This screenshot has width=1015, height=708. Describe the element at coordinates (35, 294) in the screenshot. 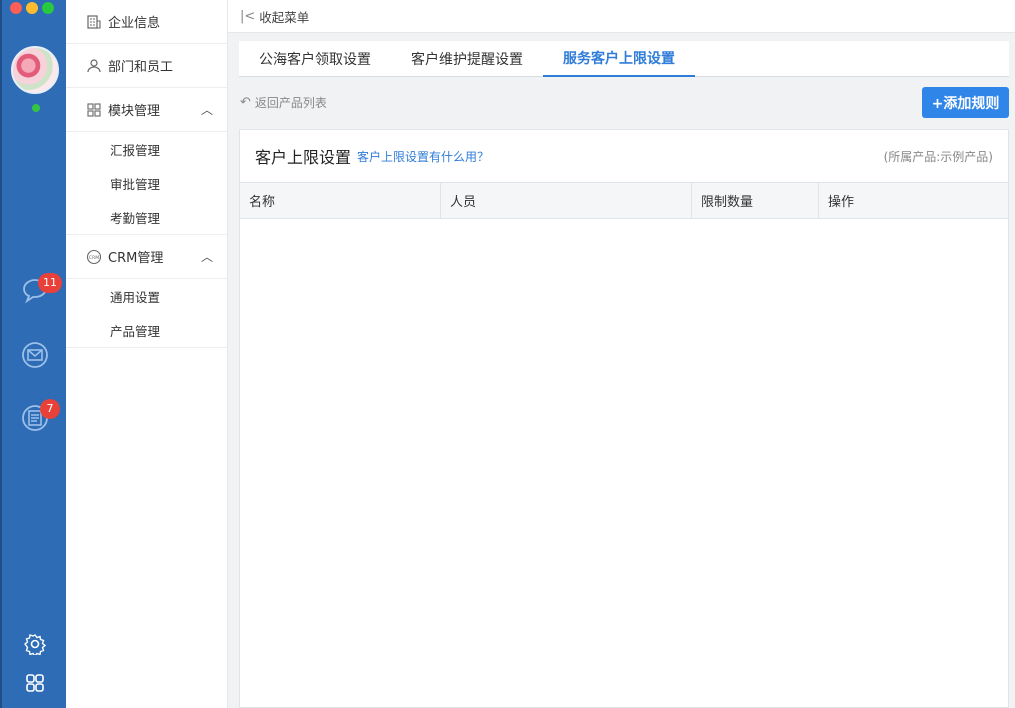

I see `chat-bubble-icon` at that location.